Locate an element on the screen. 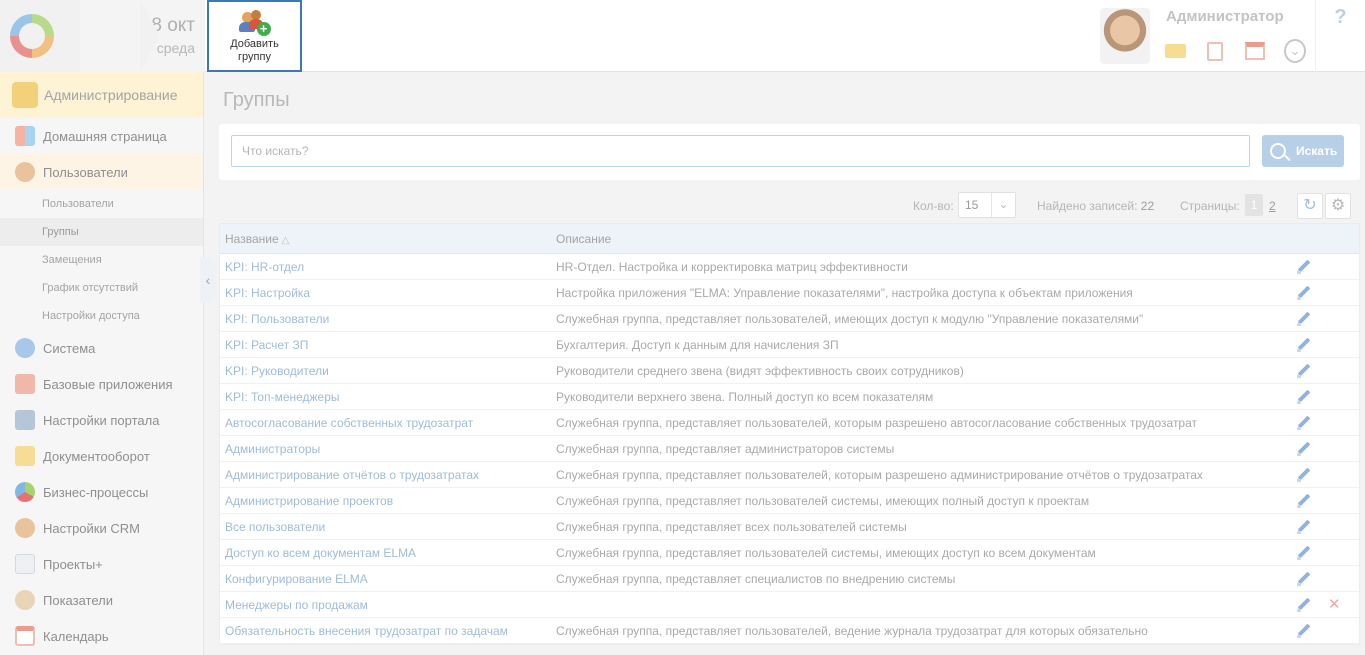  sidebar-item-administration: Администрирование is located at coordinates (101, 95).